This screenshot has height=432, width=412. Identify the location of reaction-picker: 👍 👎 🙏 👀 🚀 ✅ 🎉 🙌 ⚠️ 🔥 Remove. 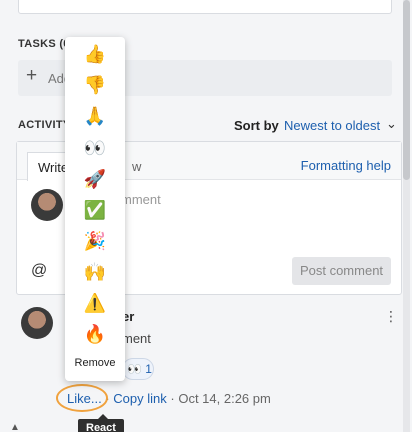
(95, 209).